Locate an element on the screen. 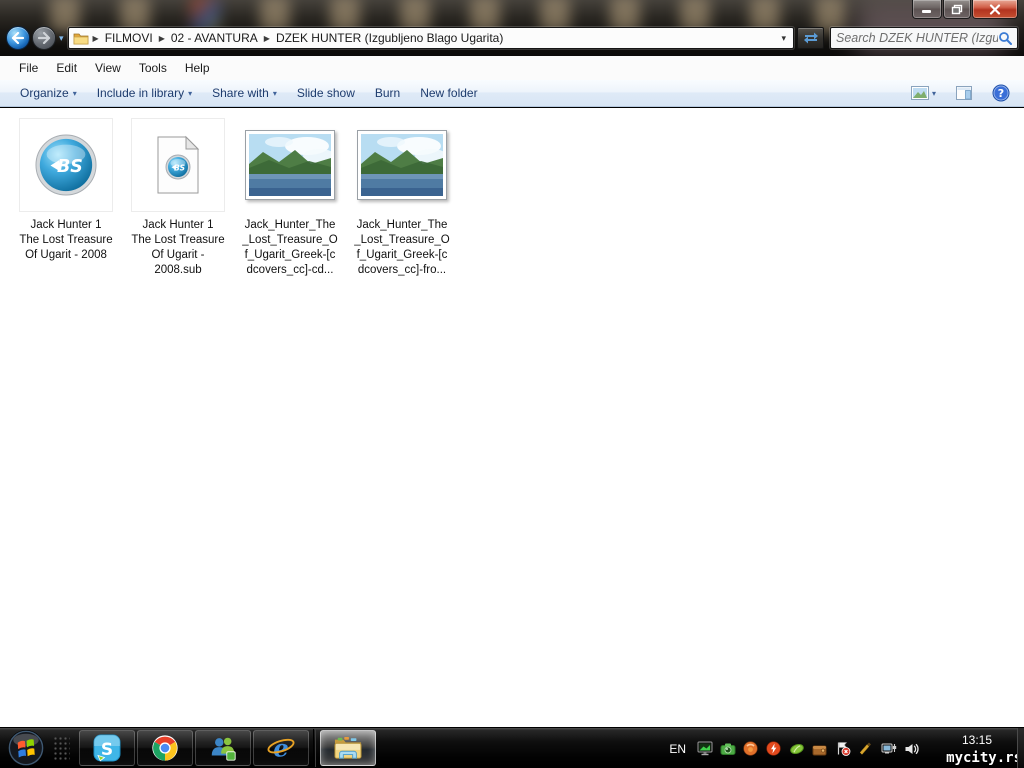 Image resolution: width=1024 pixels, height=768 pixels. toolbar-organize-button: Organize ▾ is located at coordinates (48, 93).